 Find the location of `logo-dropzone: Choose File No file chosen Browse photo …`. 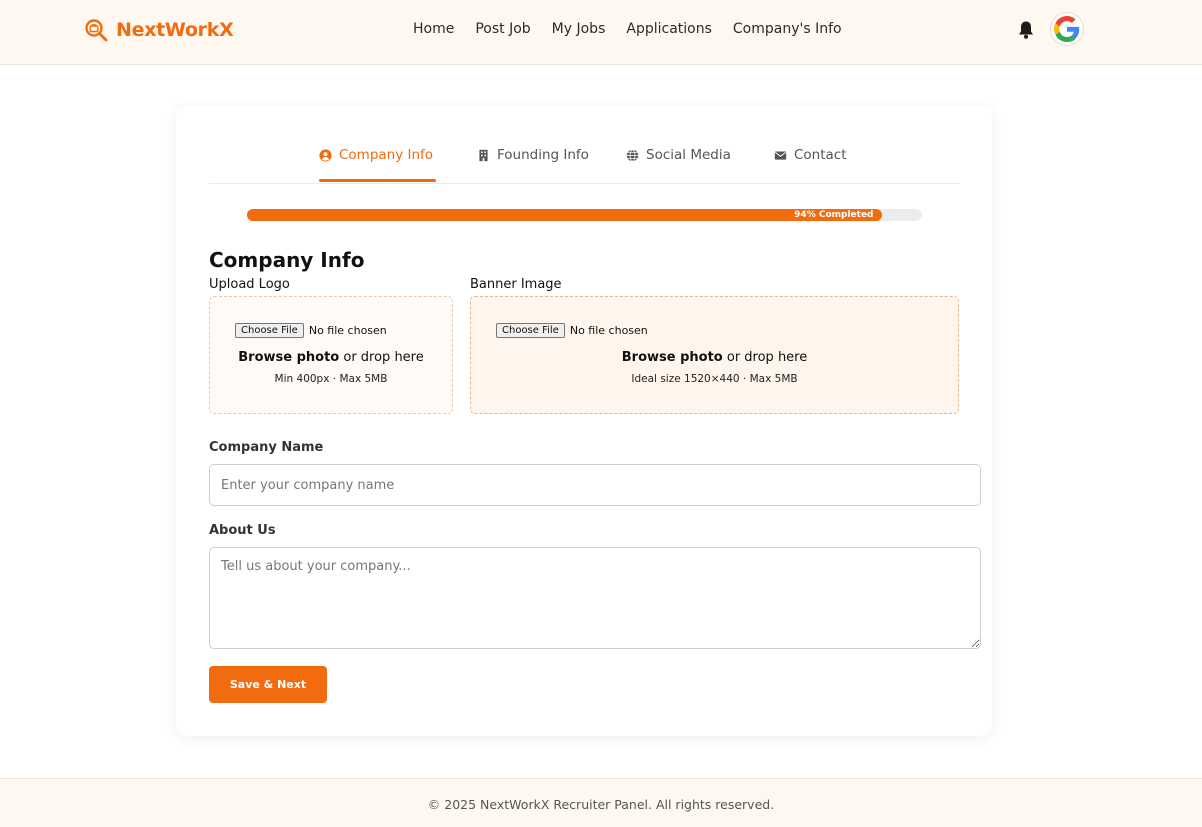

logo-dropzone: Choose File No file chosen Browse photo … is located at coordinates (331, 355).